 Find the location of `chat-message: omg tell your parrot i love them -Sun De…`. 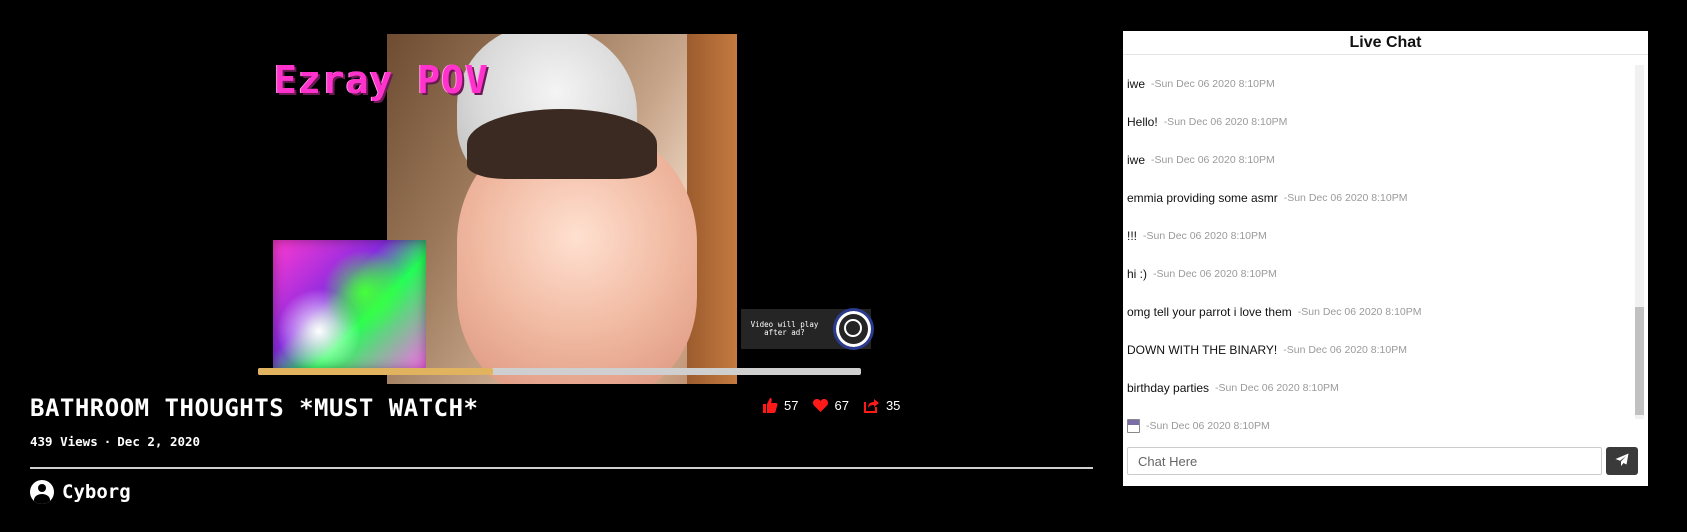

chat-message: omg tell your parrot i love them -Sun De… is located at coordinates (1379, 312).